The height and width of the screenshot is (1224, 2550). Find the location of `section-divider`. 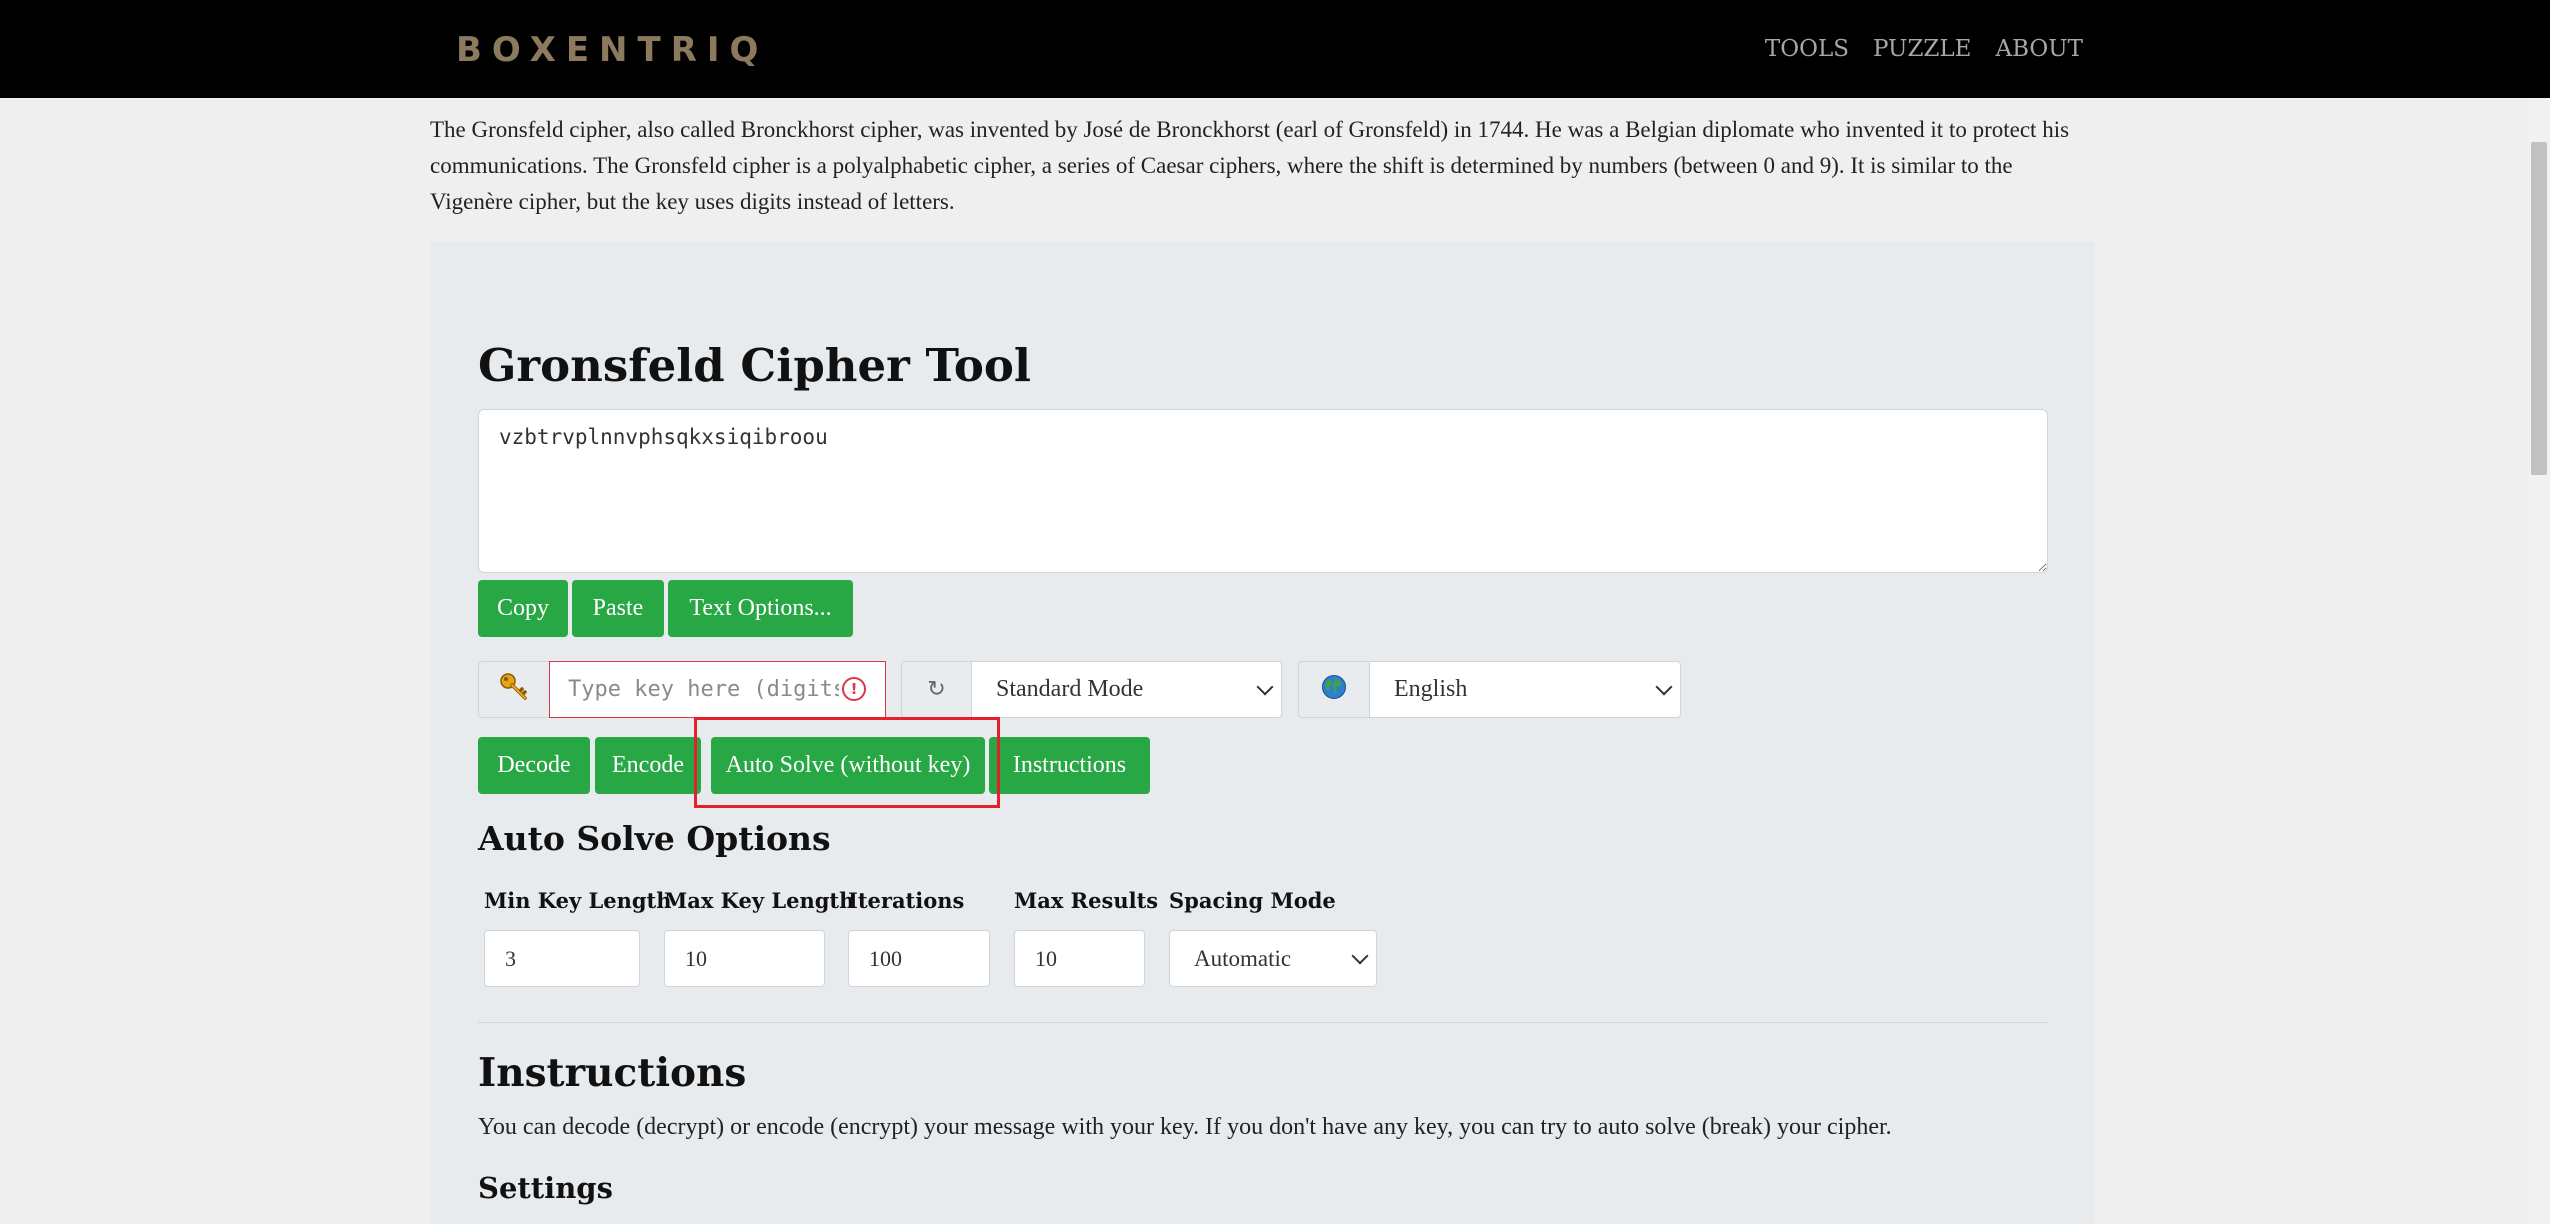

section-divider is located at coordinates (1263, 1022).